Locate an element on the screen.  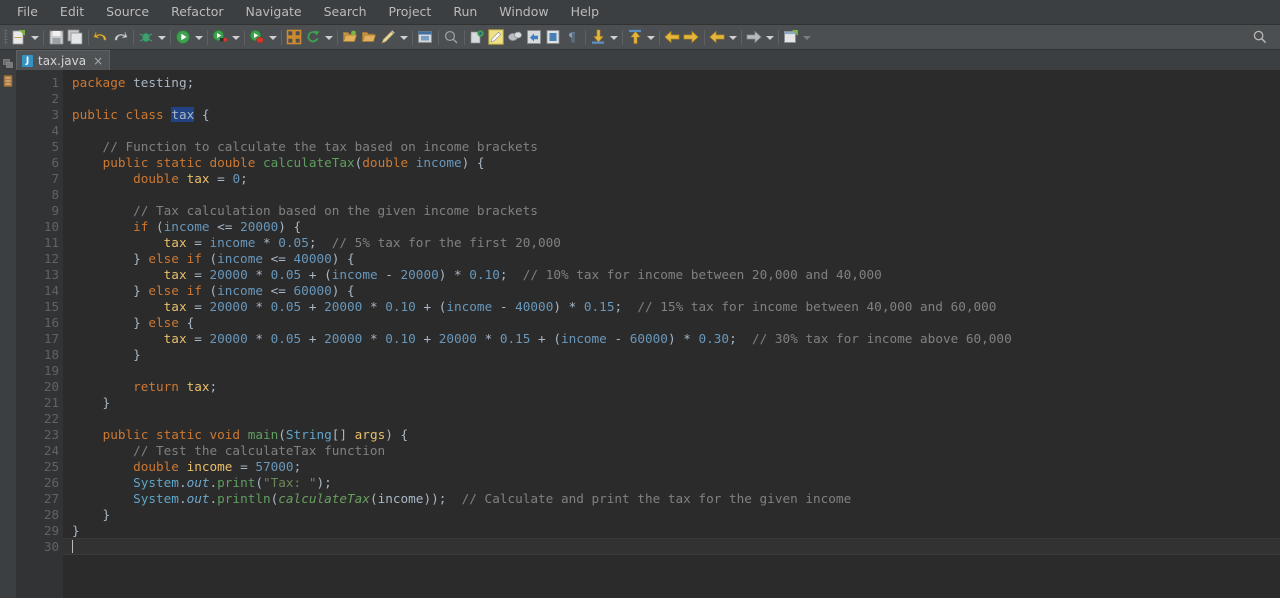
annotation-icon is located at coordinates (477, 37).